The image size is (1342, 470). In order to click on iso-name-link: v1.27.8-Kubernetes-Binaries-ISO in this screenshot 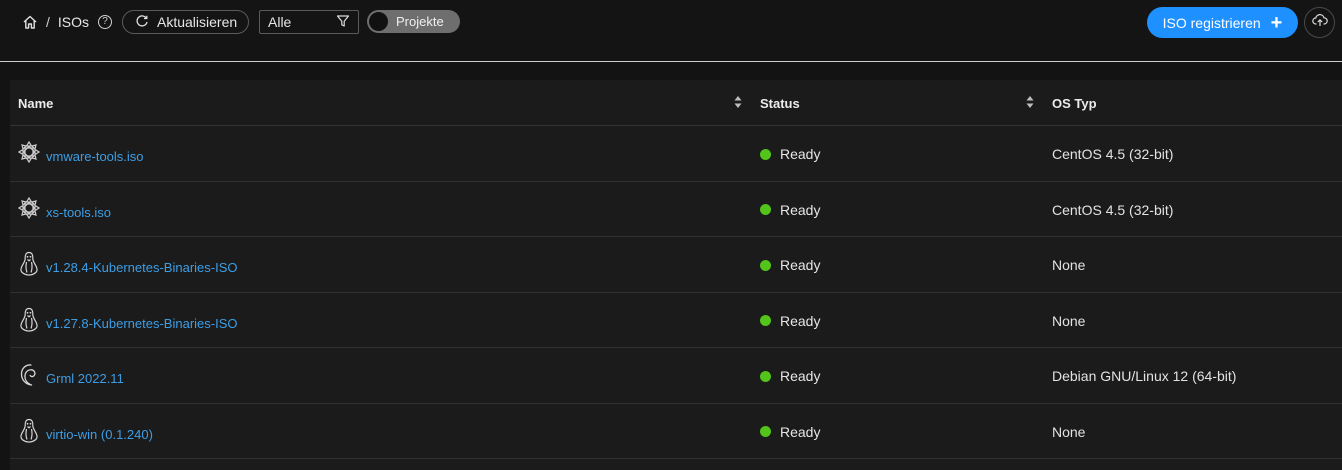, I will do `click(141, 324)`.